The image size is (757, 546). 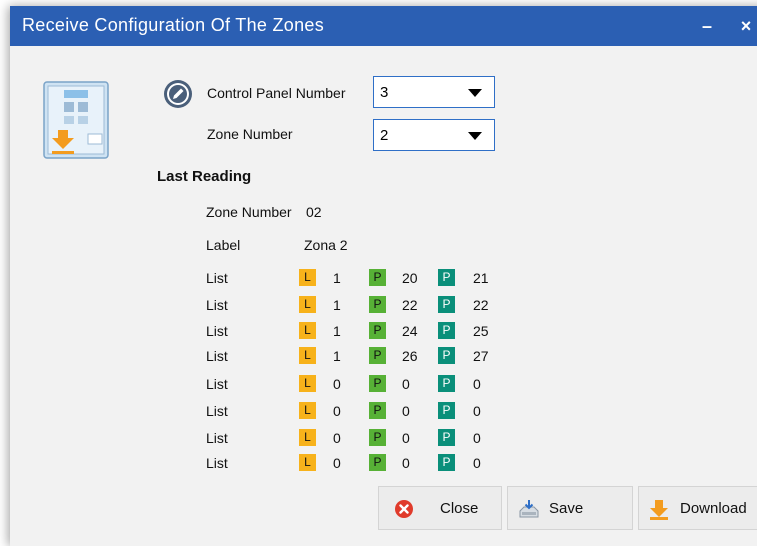 I want to click on list-row: List L 1 P 20 P 21, so click(x=260, y=278).